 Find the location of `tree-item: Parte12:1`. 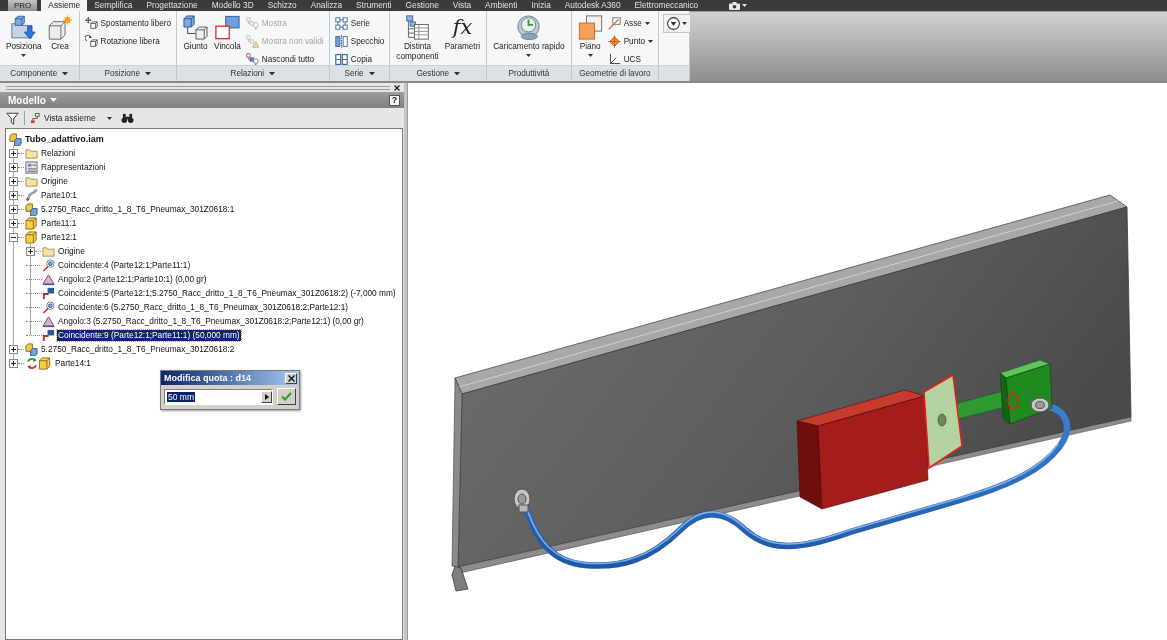

tree-item: Parte12:1 is located at coordinates (59, 237).